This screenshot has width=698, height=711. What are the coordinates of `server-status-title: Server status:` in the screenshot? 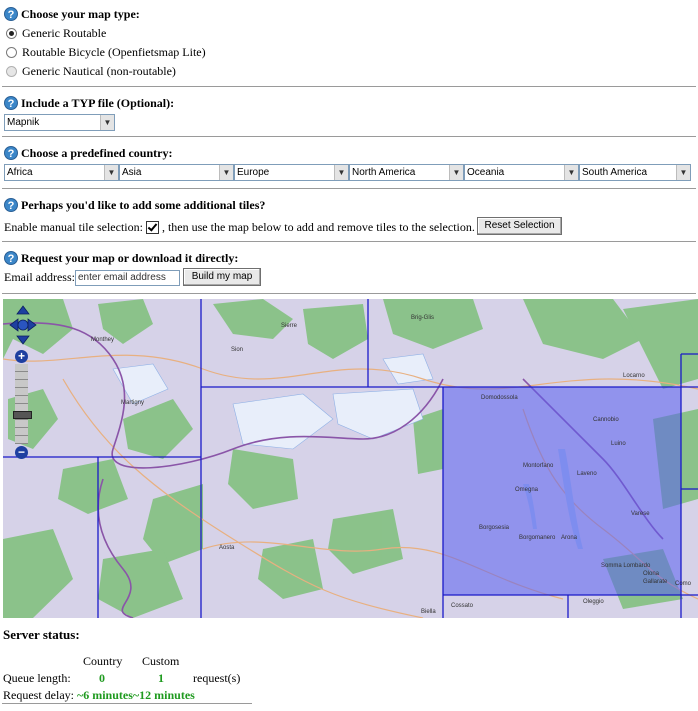 It's located at (41, 634).